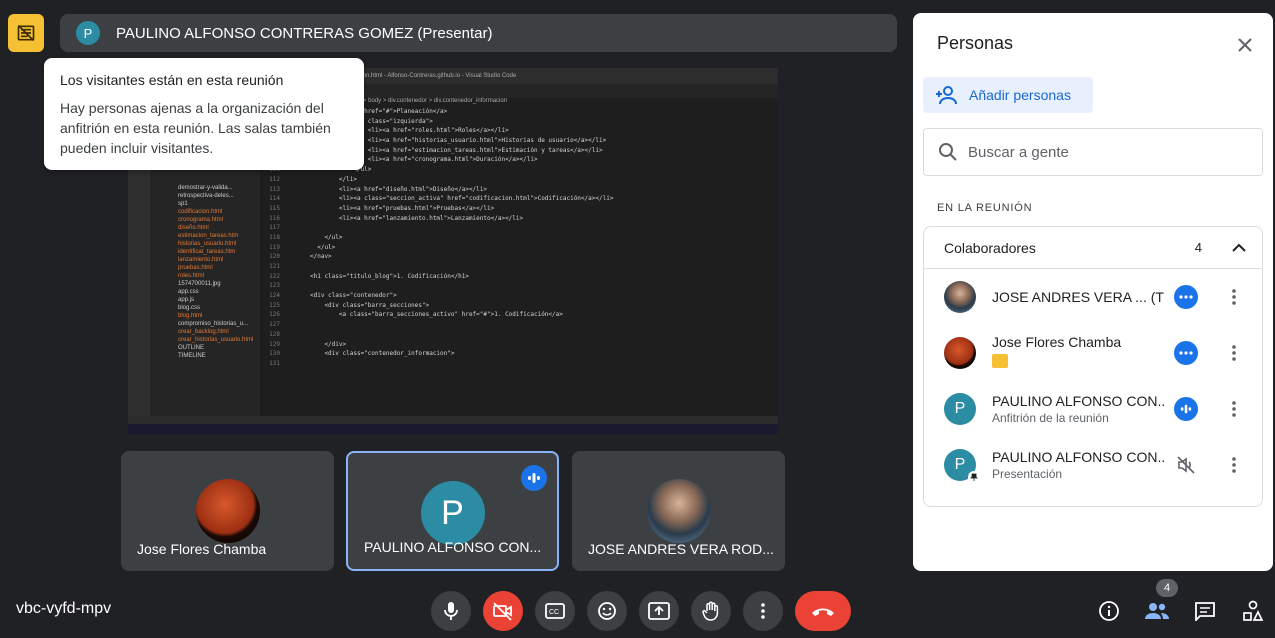  What do you see at coordinates (453, 420) in the screenshot?
I see `vscode-status-bar` at bounding box center [453, 420].